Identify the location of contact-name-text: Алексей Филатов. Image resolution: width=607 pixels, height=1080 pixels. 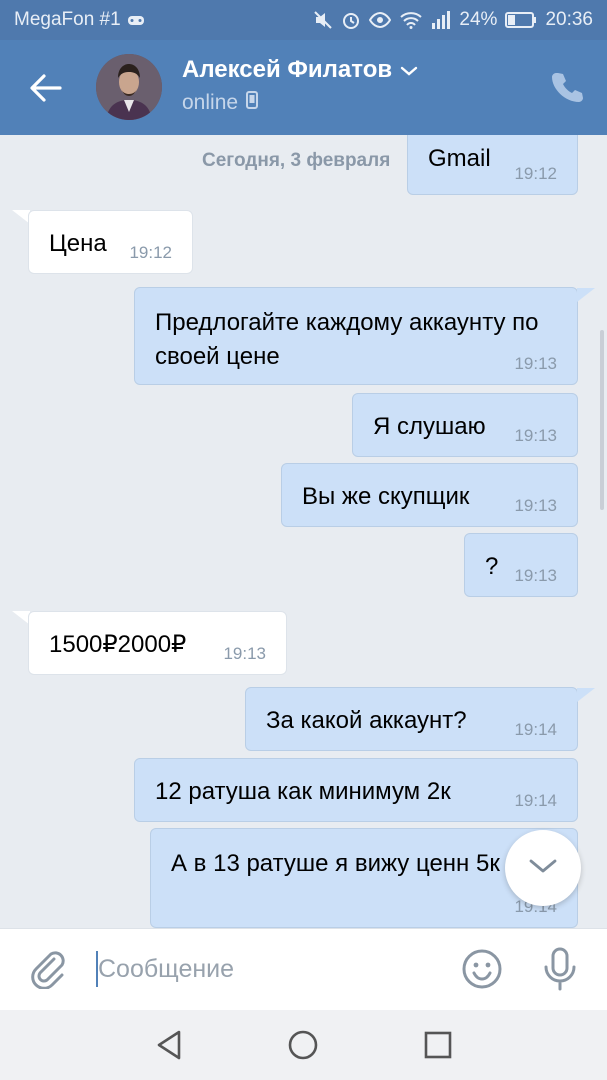
(287, 69).